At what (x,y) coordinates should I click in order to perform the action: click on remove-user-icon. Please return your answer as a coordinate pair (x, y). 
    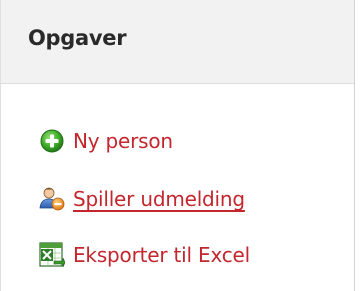
    Looking at the image, I should click on (52, 199).